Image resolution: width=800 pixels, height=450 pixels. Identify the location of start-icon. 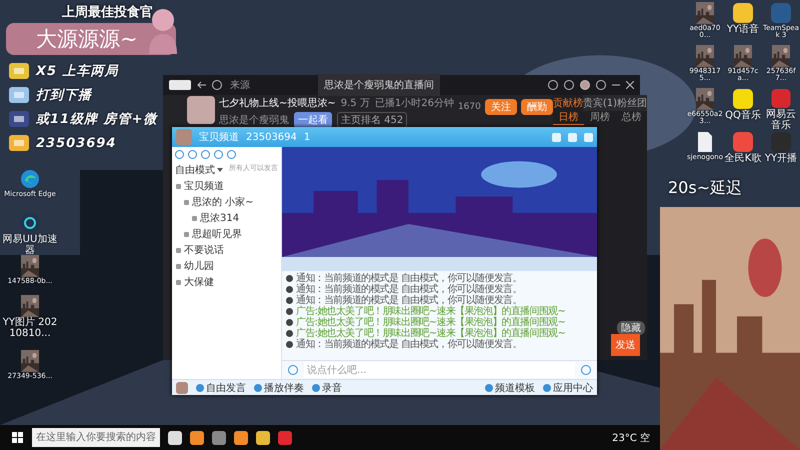
(18, 438).